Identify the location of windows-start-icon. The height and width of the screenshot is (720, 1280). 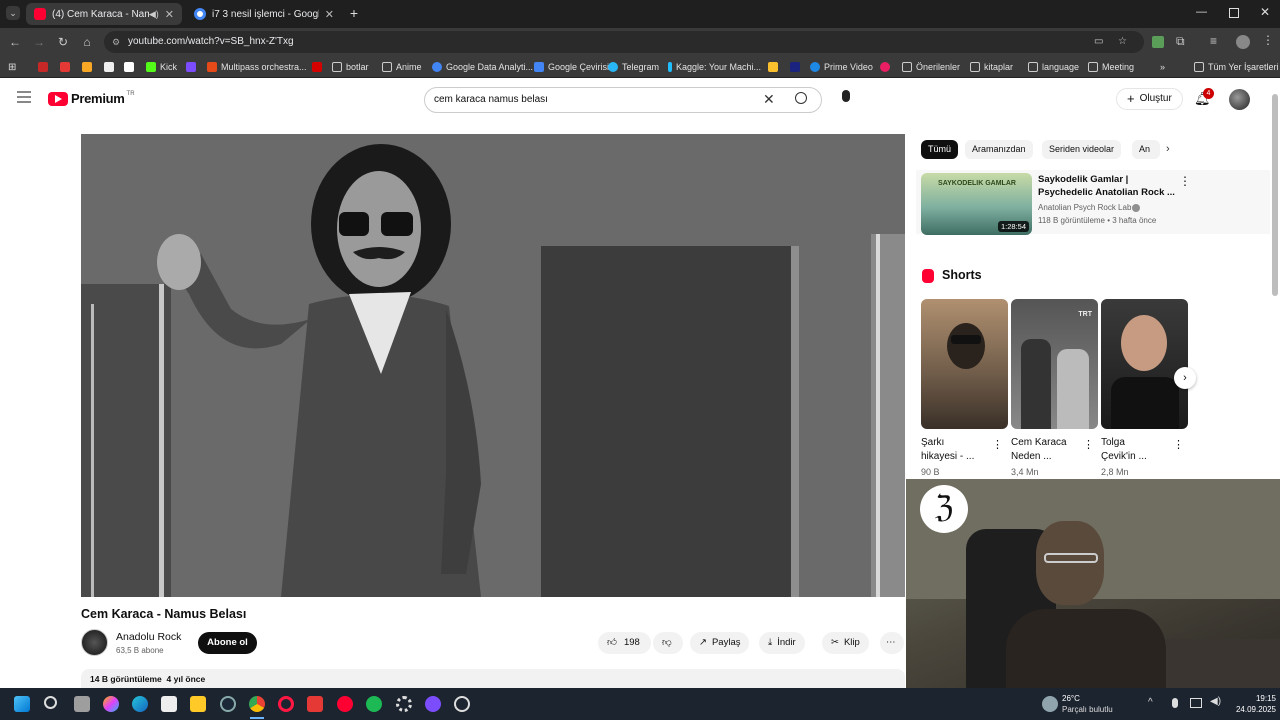
(22, 704).